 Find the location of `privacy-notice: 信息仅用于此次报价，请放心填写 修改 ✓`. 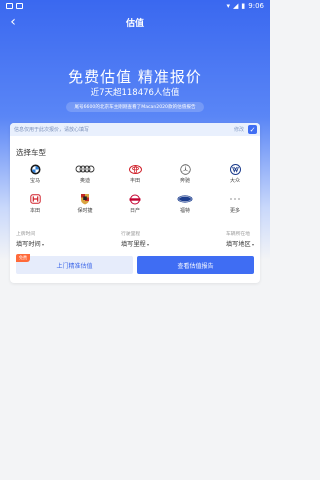

privacy-notice: 信息仅用于此次报价，请放心填写 修改 ✓ is located at coordinates (135, 129).